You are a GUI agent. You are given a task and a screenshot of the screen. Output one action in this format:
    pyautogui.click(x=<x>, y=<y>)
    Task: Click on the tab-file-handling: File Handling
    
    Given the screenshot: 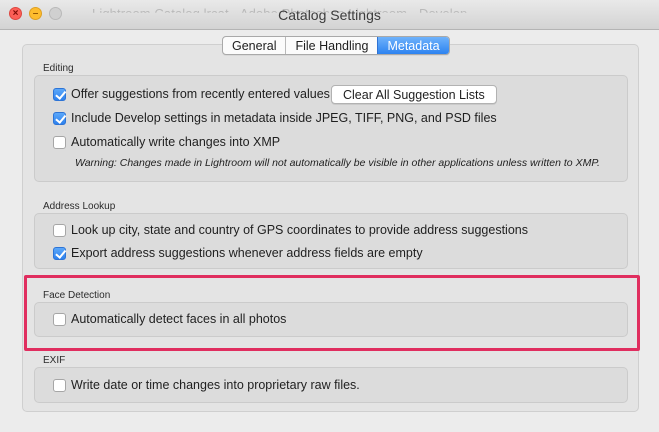 What is the action you would take?
    pyautogui.click(x=331, y=45)
    